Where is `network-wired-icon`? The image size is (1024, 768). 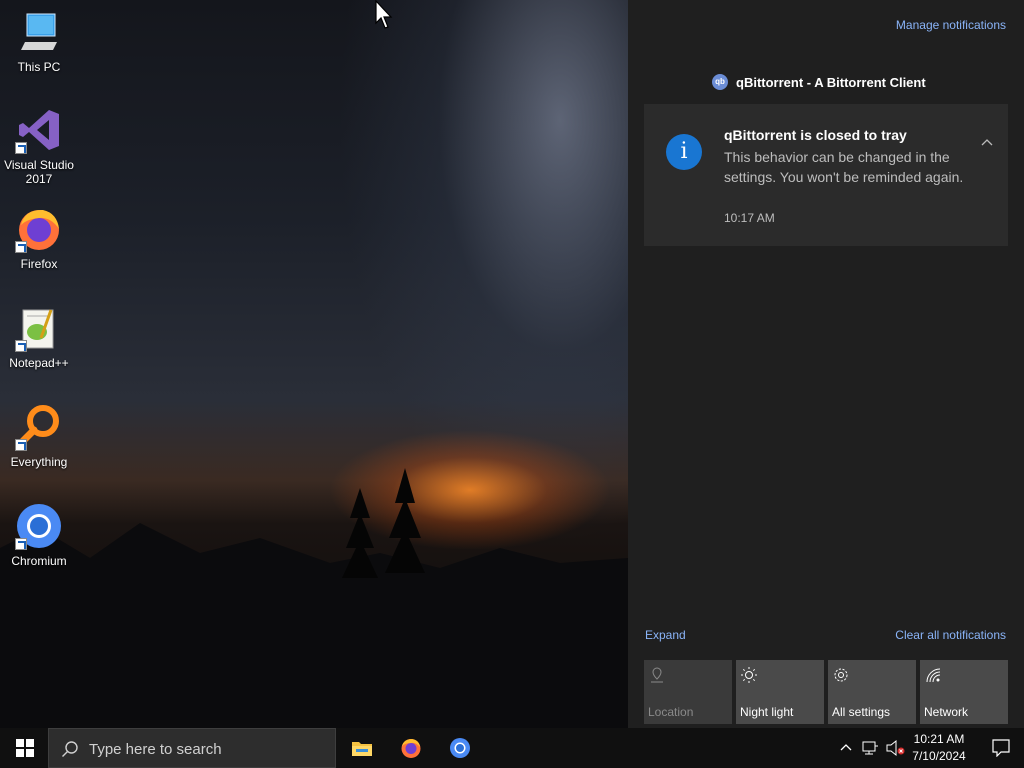
network-wired-icon is located at coordinates (870, 748).